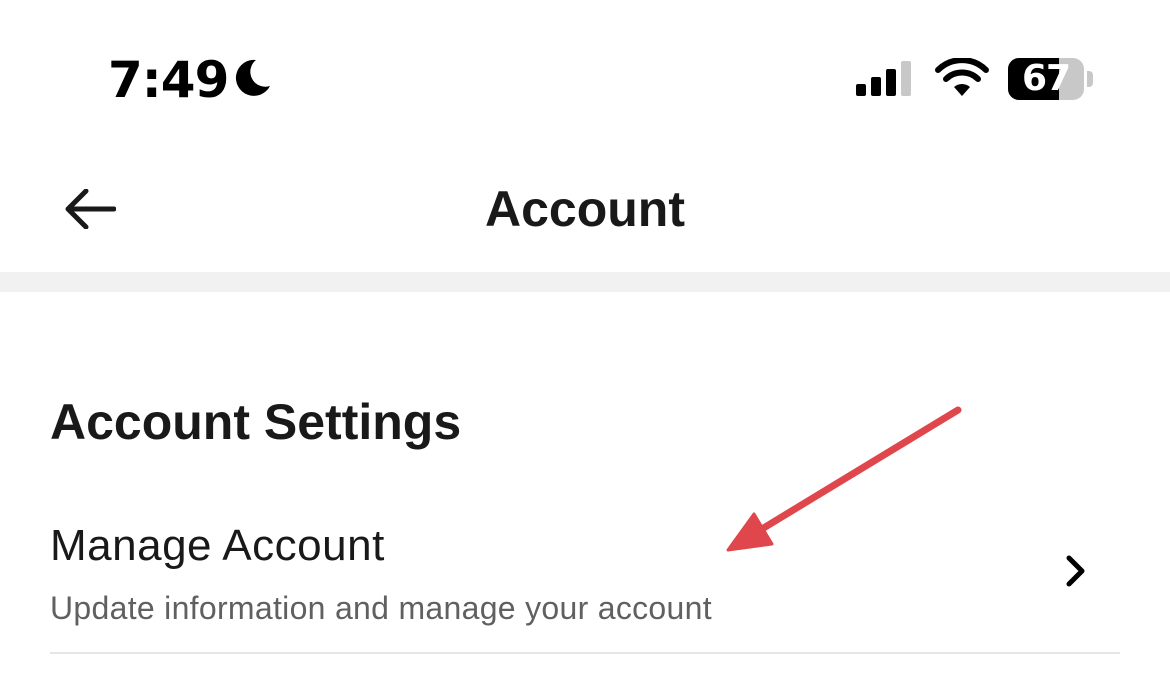 Image resolution: width=1170 pixels, height=678 pixels. What do you see at coordinates (962, 77) in the screenshot?
I see `wifi-icon` at bounding box center [962, 77].